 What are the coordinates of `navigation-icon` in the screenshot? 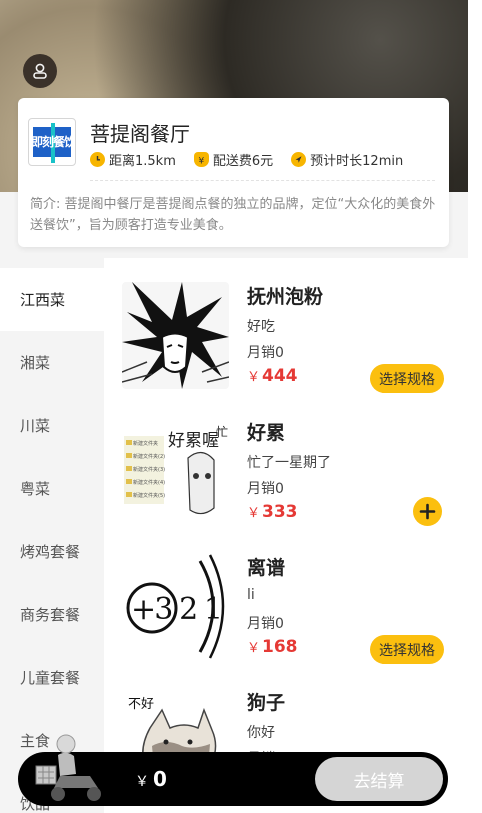 It's located at (299, 159).